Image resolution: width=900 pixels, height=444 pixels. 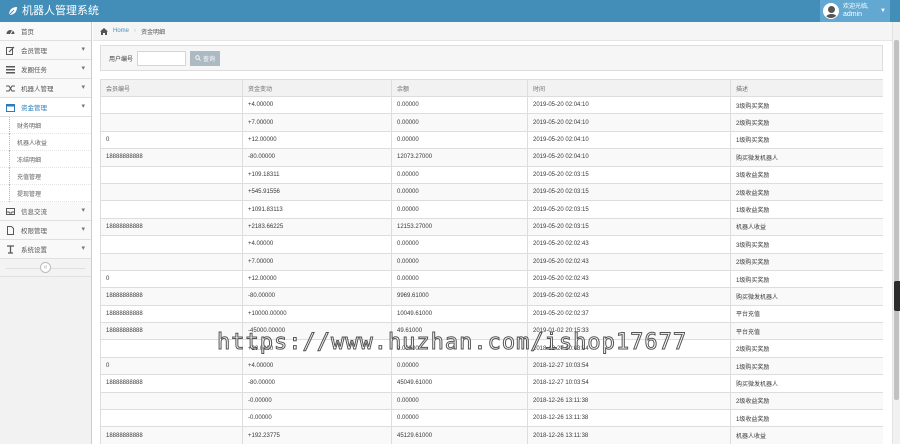 I want to click on table-cell: 49.61000, so click(x=459, y=331).